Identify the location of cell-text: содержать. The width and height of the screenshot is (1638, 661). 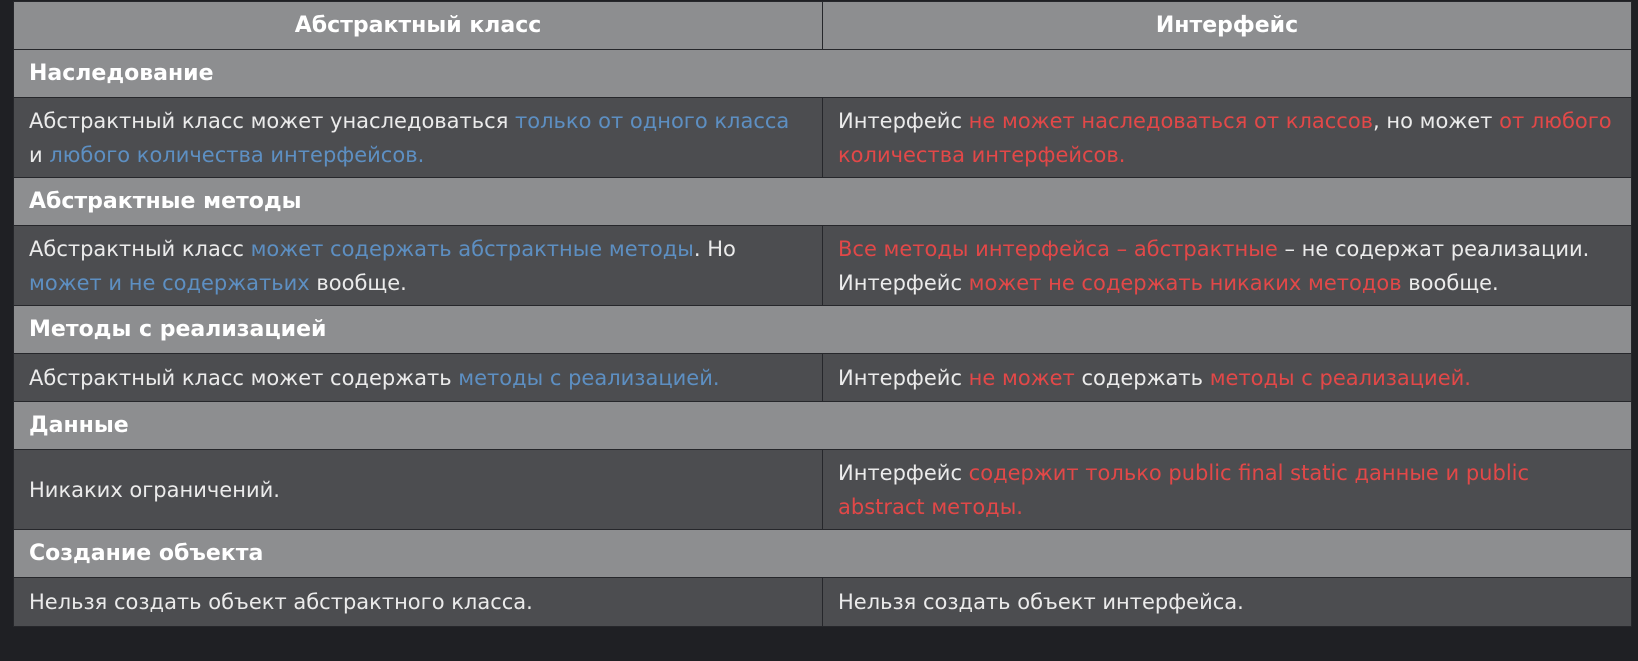
(1142, 377).